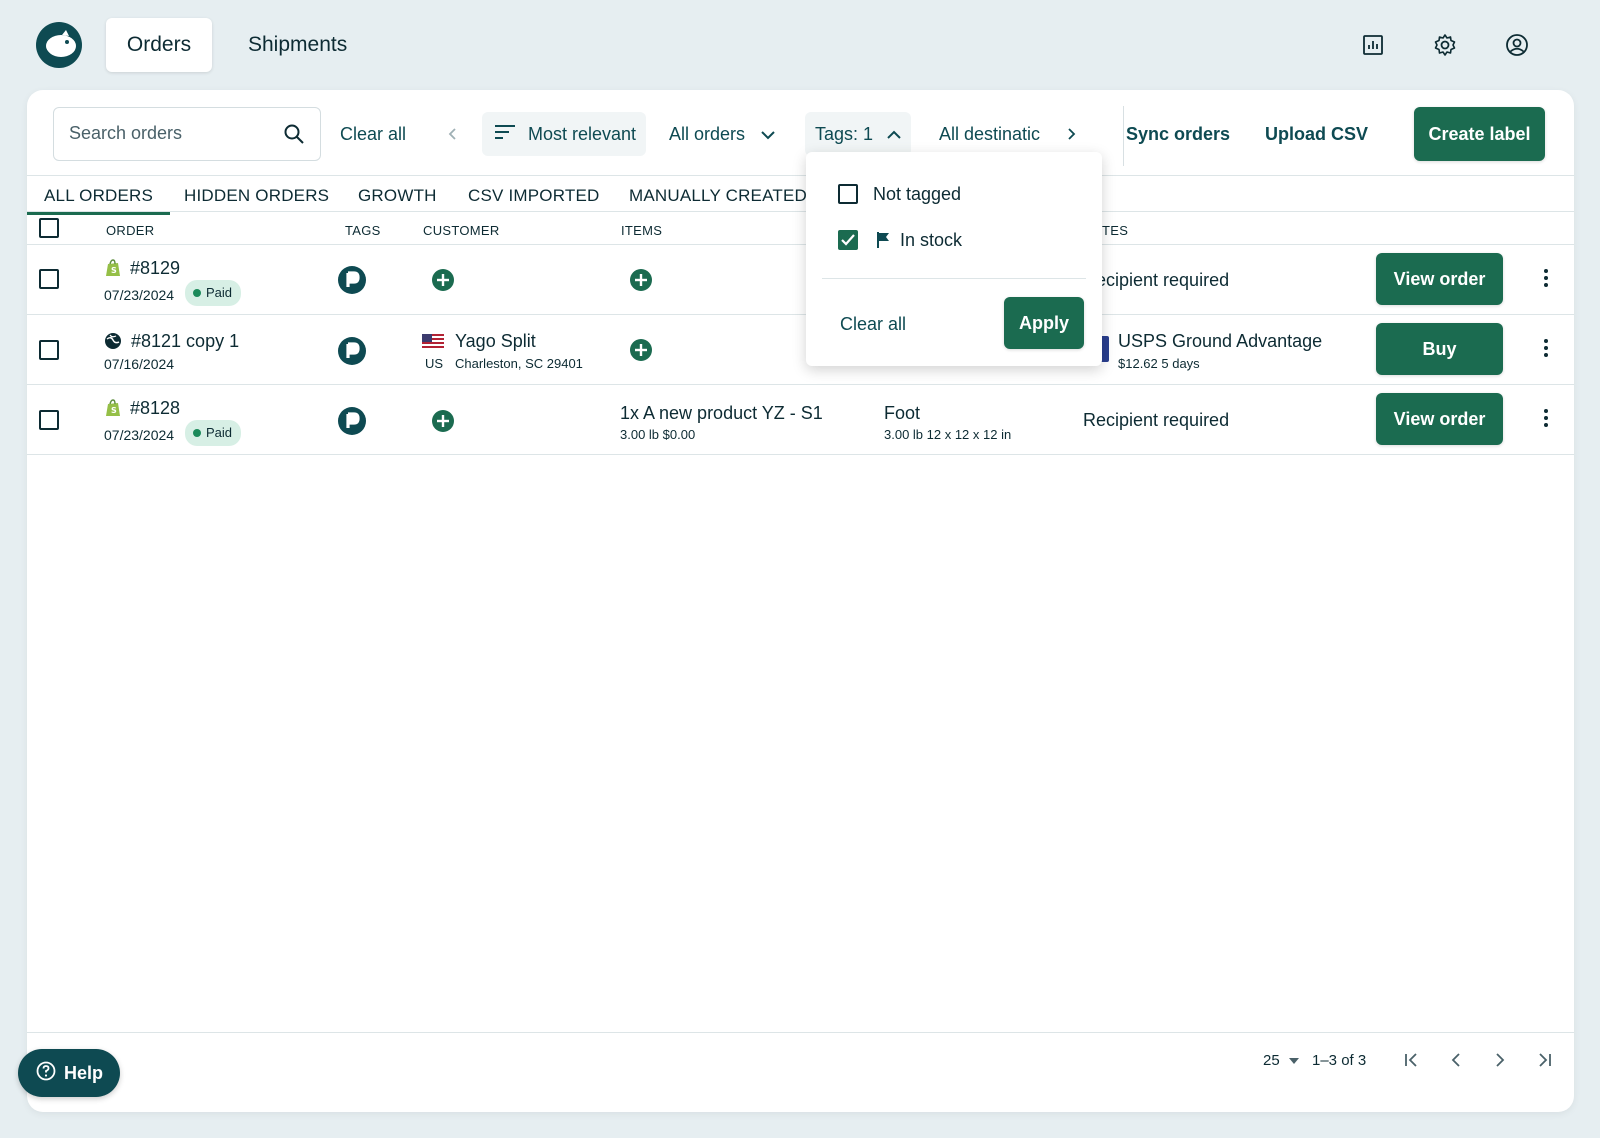 Image resolution: width=1600 pixels, height=1138 pixels. What do you see at coordinates (1479, 134) in the screenshot?
I see `create-label-button: Create label` at bounding box center [1479, 134].